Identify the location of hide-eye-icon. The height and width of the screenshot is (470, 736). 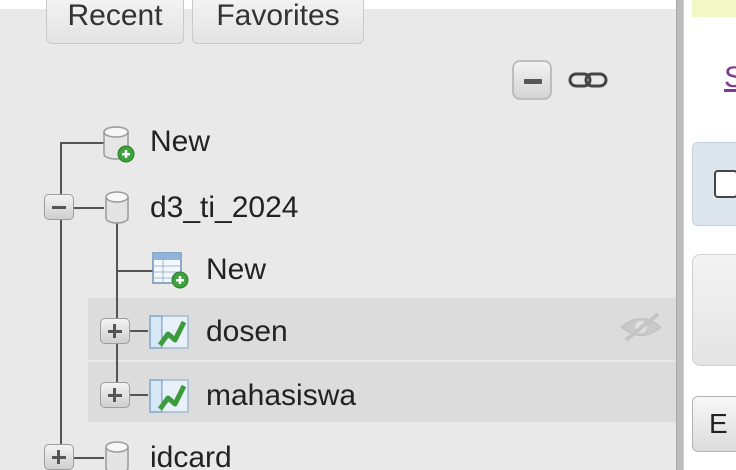
(641, 327).